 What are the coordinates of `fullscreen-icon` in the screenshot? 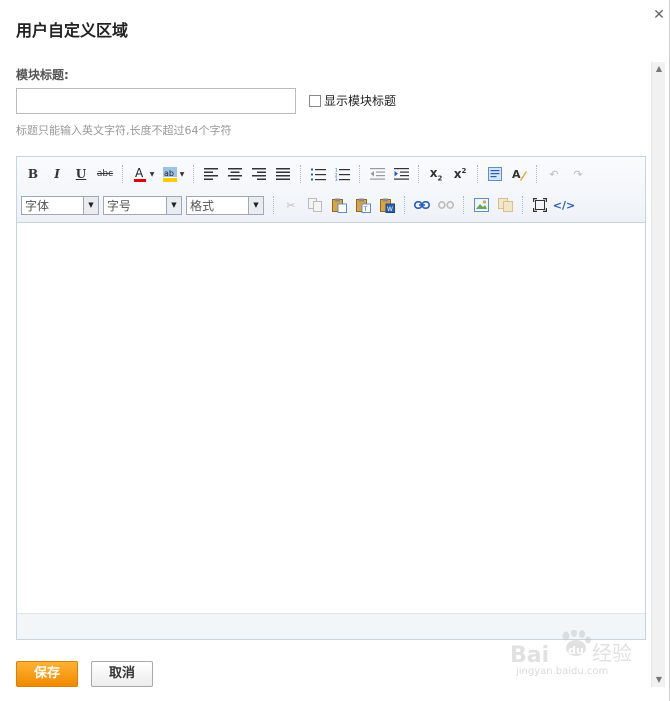 It's located at (540, 205).